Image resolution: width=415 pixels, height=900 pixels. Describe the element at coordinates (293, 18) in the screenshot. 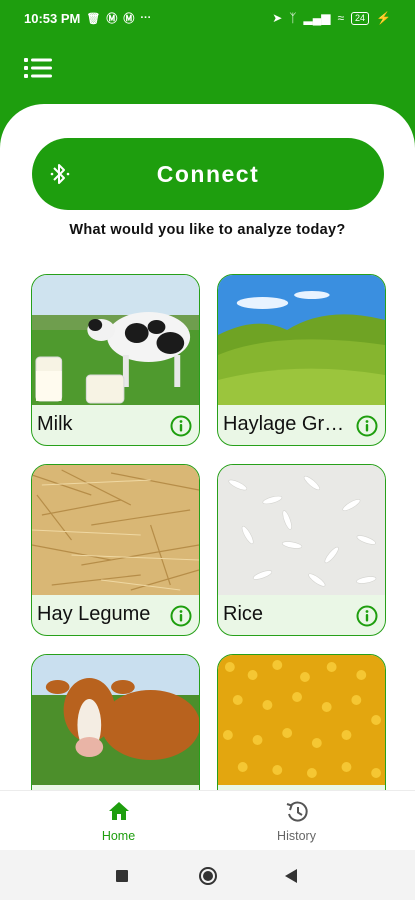

I see `bluetooth-icon: ᛉ` at that location.